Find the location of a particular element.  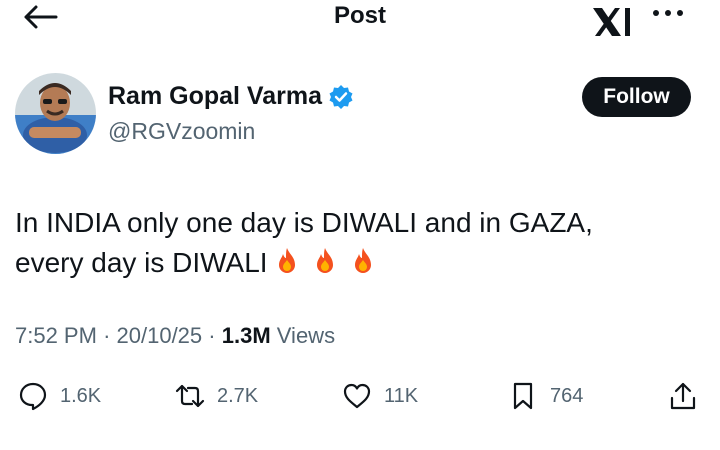

bookmark-button: 764 is located at coordinates (545, 396).